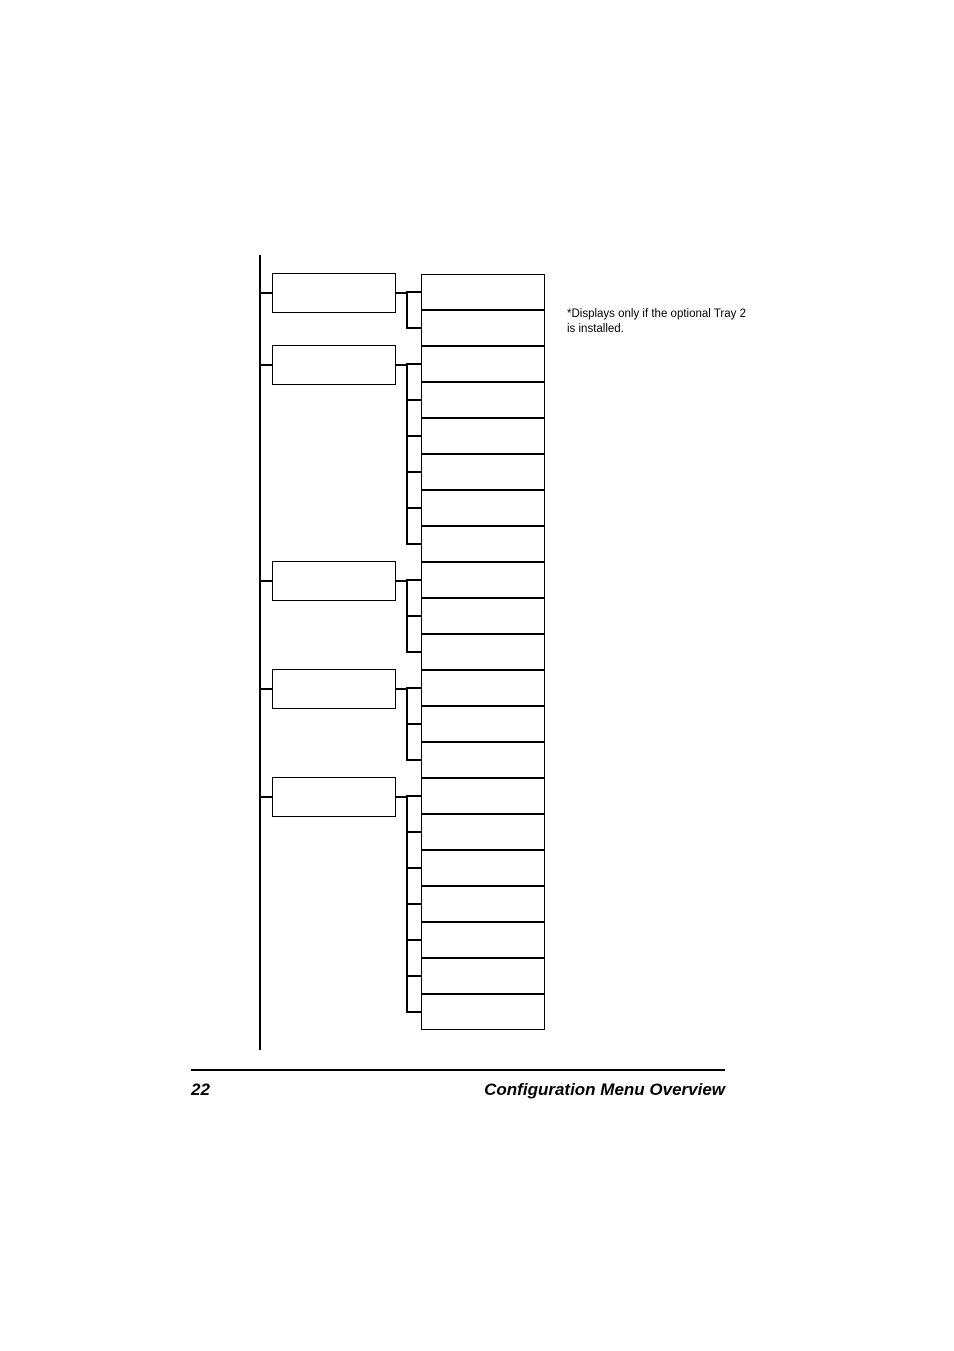 The height and width of the screenshot is (1351, 954). Describe the element at coordinates (200, 1089) in the screenshot. I see `page-number: 22` at that location.